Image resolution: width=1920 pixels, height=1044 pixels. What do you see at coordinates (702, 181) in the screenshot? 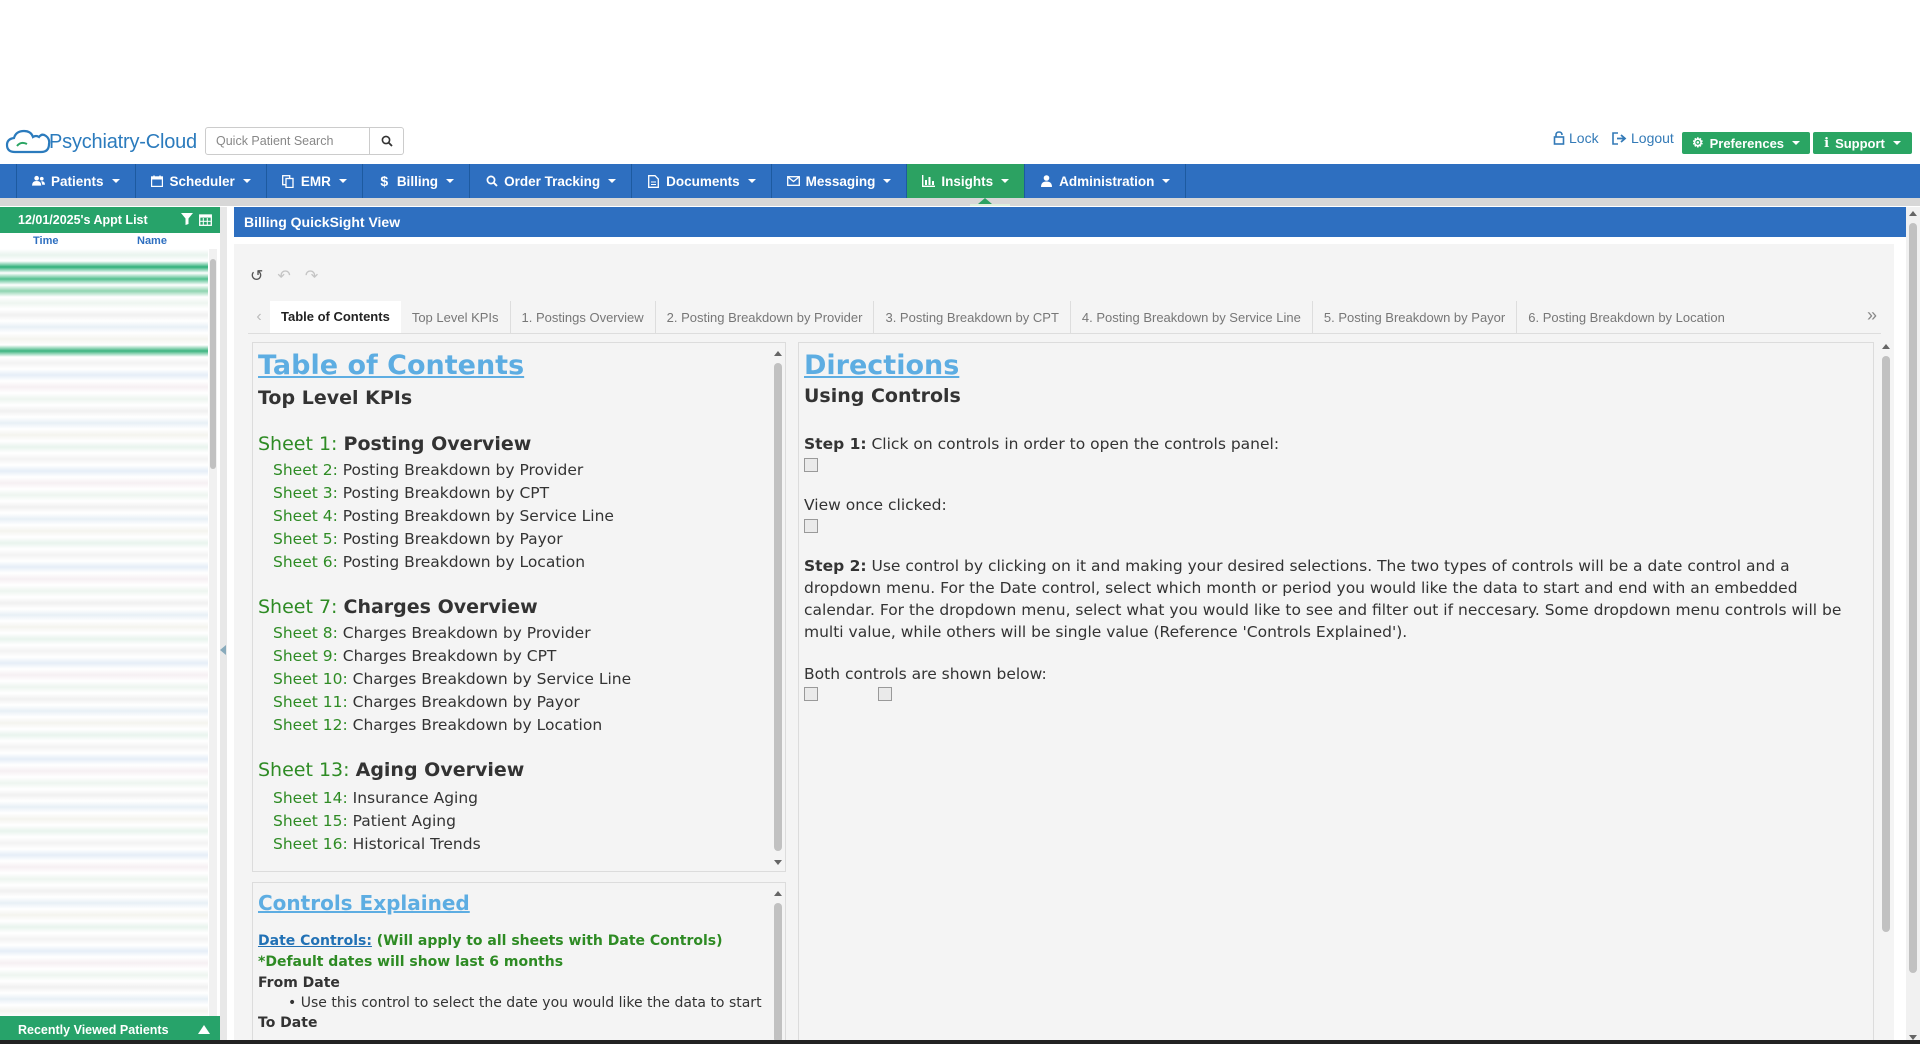
I see `nav-documents: Documents` at bounding box center [702, 181].